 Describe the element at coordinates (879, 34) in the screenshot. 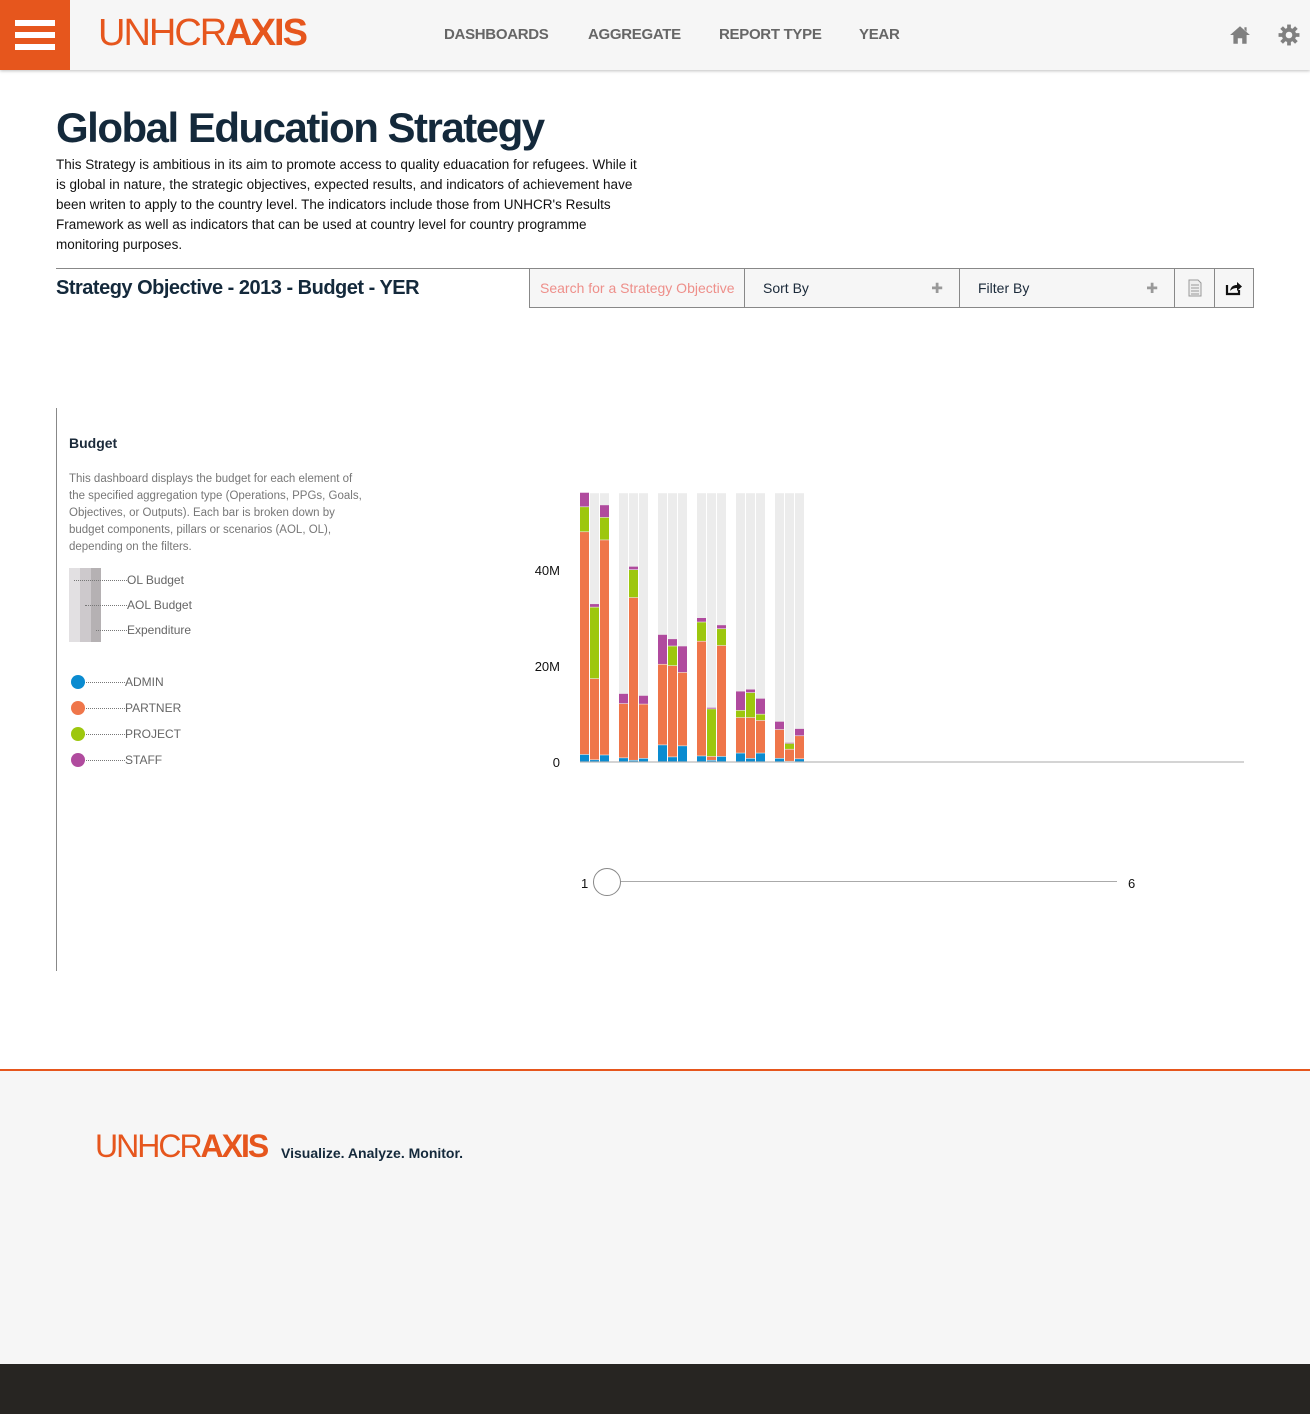

I see `nav-year: YEAR` at that location.